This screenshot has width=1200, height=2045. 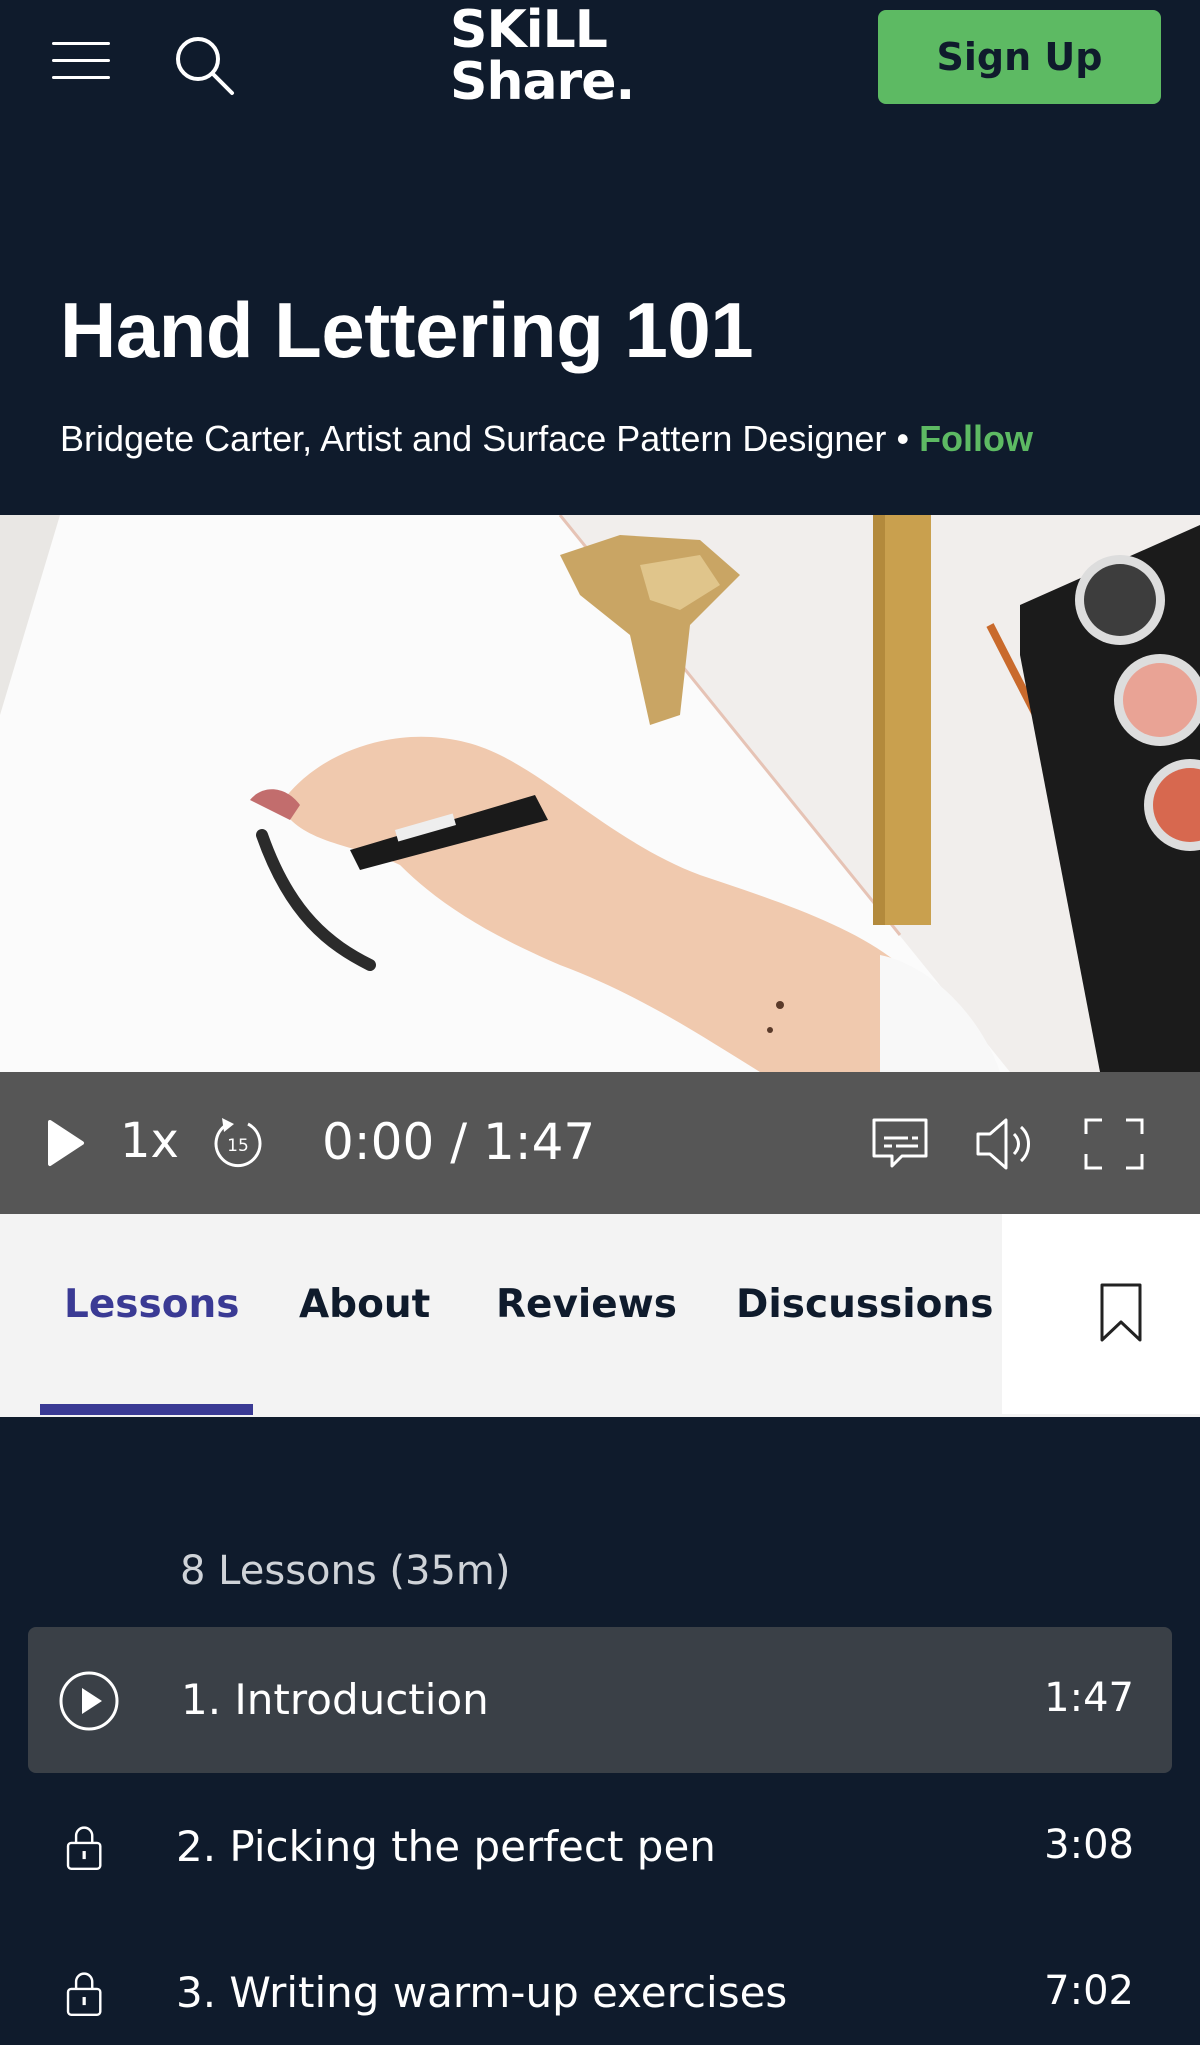 What do you see at coordinates (539, 1142) in the screenshot?
I see `total-duration: 1:47` at bounding box center [539, 1142].